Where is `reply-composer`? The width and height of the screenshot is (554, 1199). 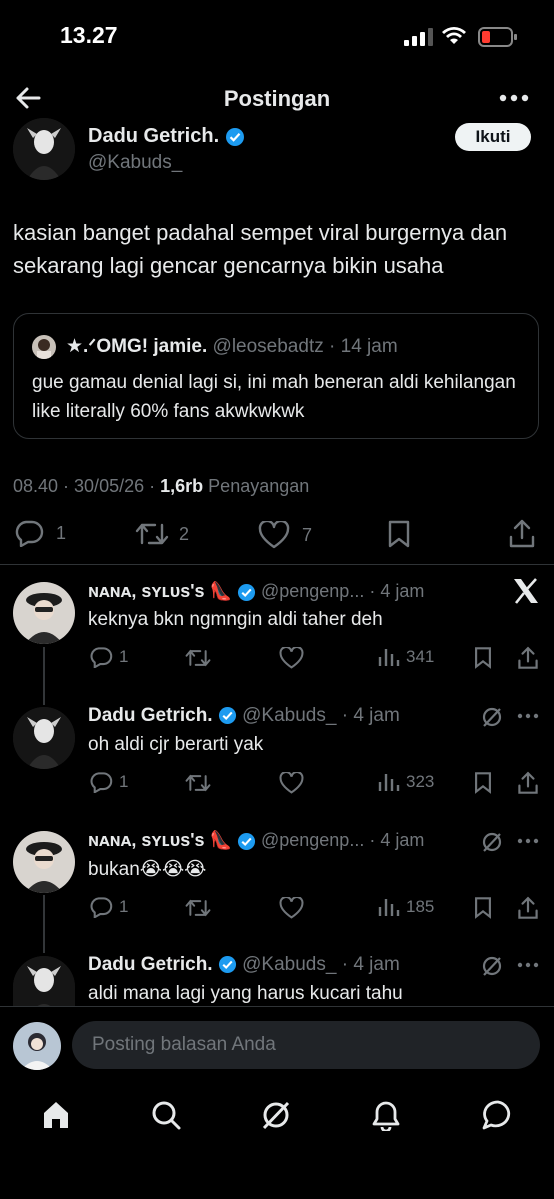 reply-composer is located at coordinates (306, 1045).